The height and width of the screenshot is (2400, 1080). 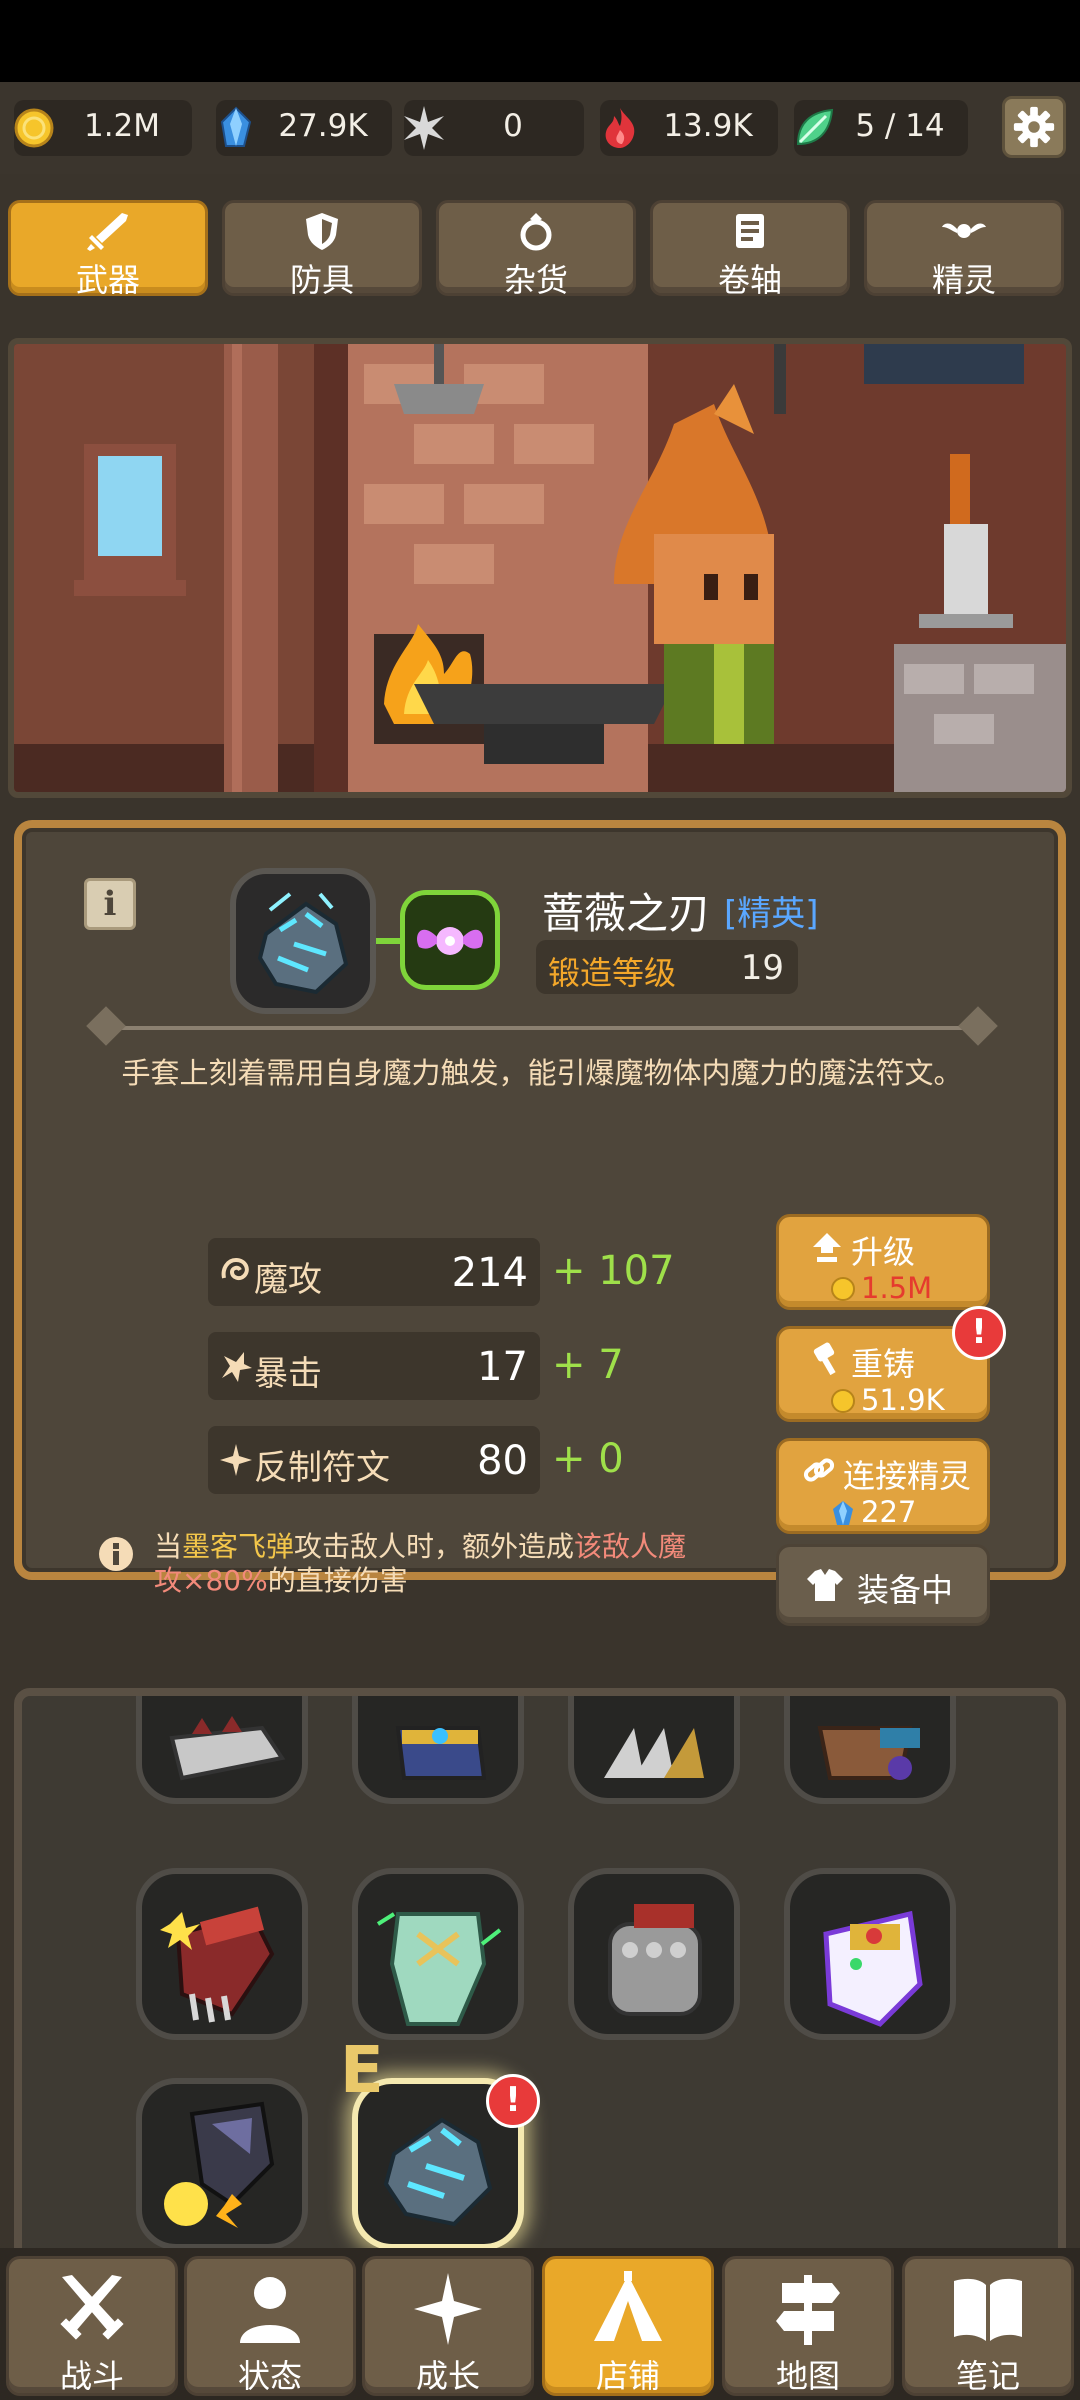 What do you see at coordinates (107, 232) in the screenshot?
I see `sword-icon` at bounding box center [107, 232].